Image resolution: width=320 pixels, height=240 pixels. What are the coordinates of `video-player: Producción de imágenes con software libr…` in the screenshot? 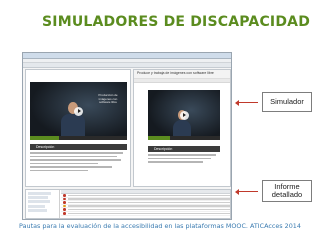 It's located at (78, 111).